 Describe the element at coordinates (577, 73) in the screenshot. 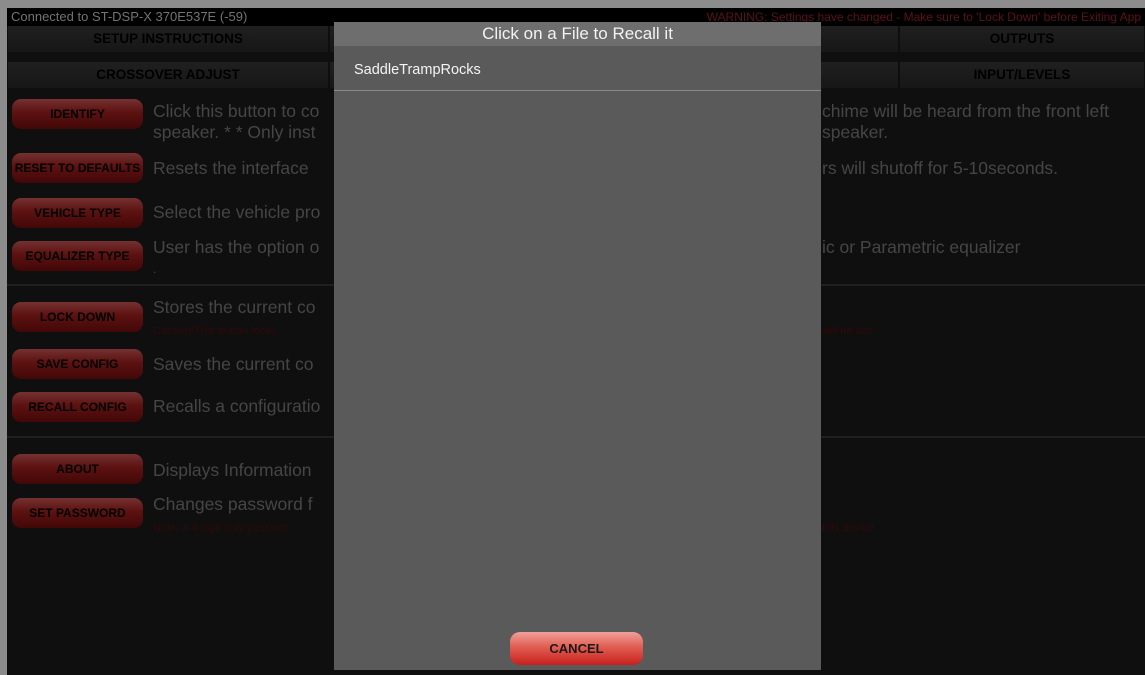

I see `file-list-item: SaddleTrampRocks` at that location.